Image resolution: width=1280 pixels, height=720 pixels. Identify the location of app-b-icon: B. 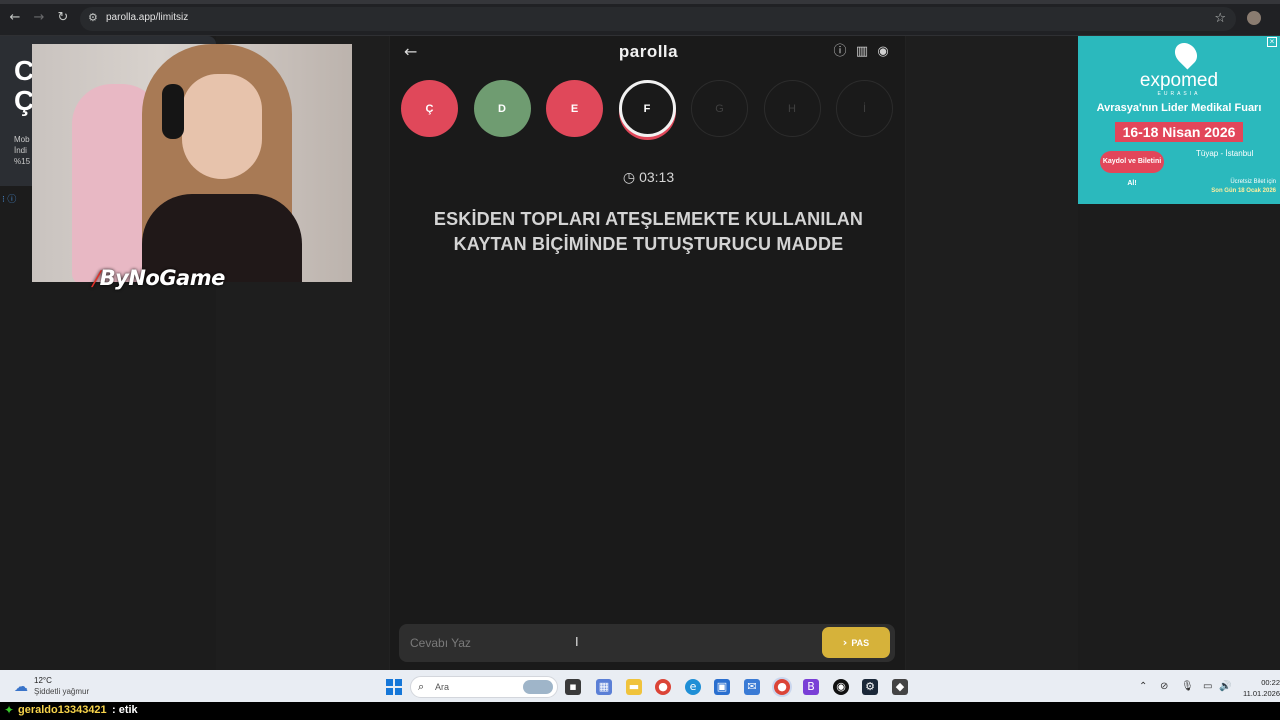
(811, 687).